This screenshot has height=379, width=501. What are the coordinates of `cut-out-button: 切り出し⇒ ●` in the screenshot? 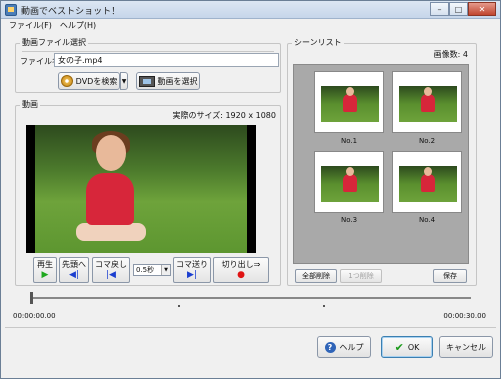 It's located at (241, 270).